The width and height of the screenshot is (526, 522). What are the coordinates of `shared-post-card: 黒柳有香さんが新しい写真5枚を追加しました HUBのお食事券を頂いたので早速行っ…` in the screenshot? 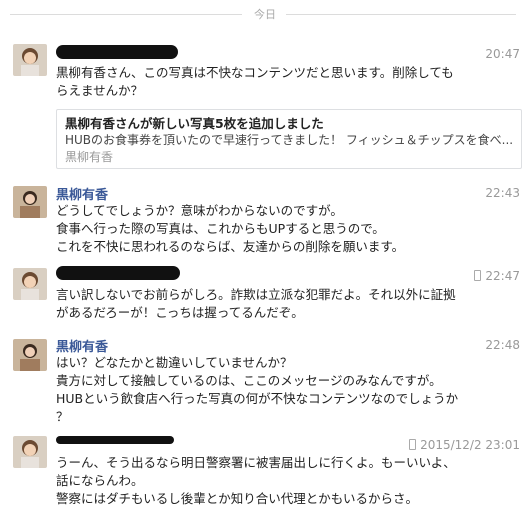 It's located at (289, 139).